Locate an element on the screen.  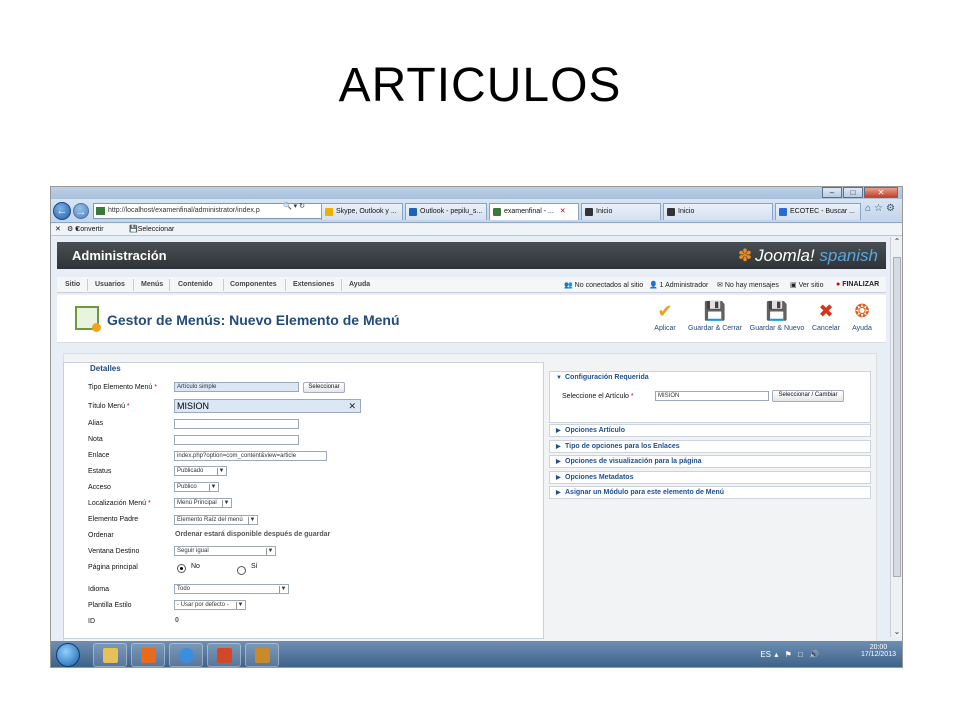
close-bar-icon: ✕ is located at coordinates (58, 229).